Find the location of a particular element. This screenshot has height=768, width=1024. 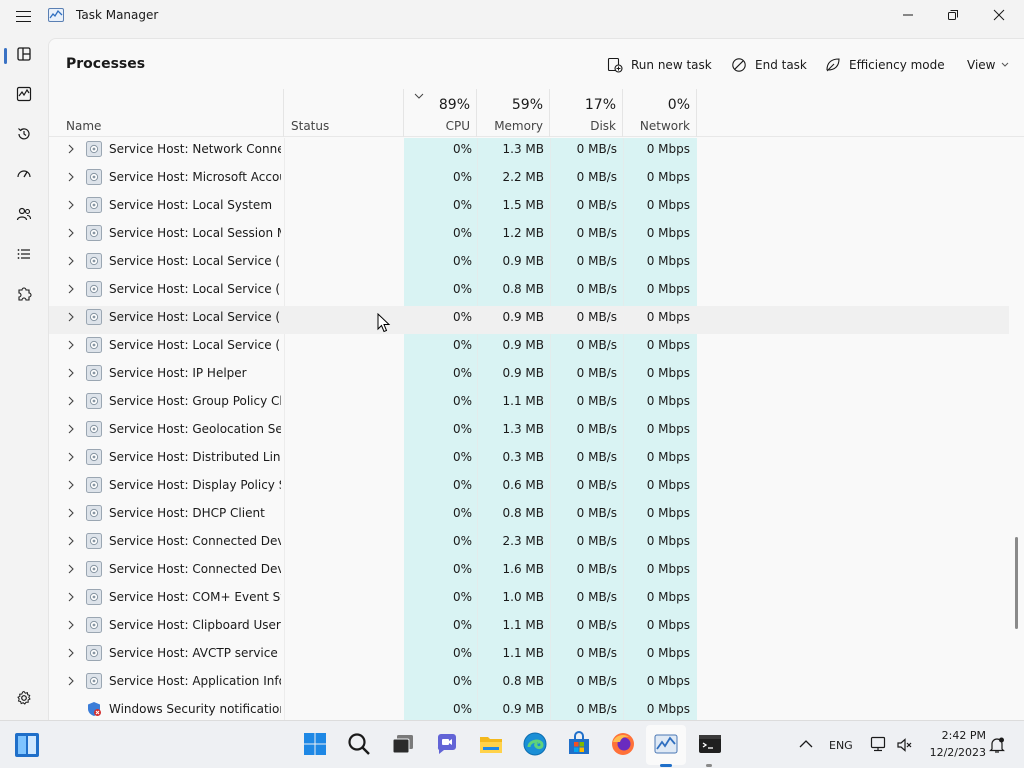

nav-details is located at coordinates (24, 254).